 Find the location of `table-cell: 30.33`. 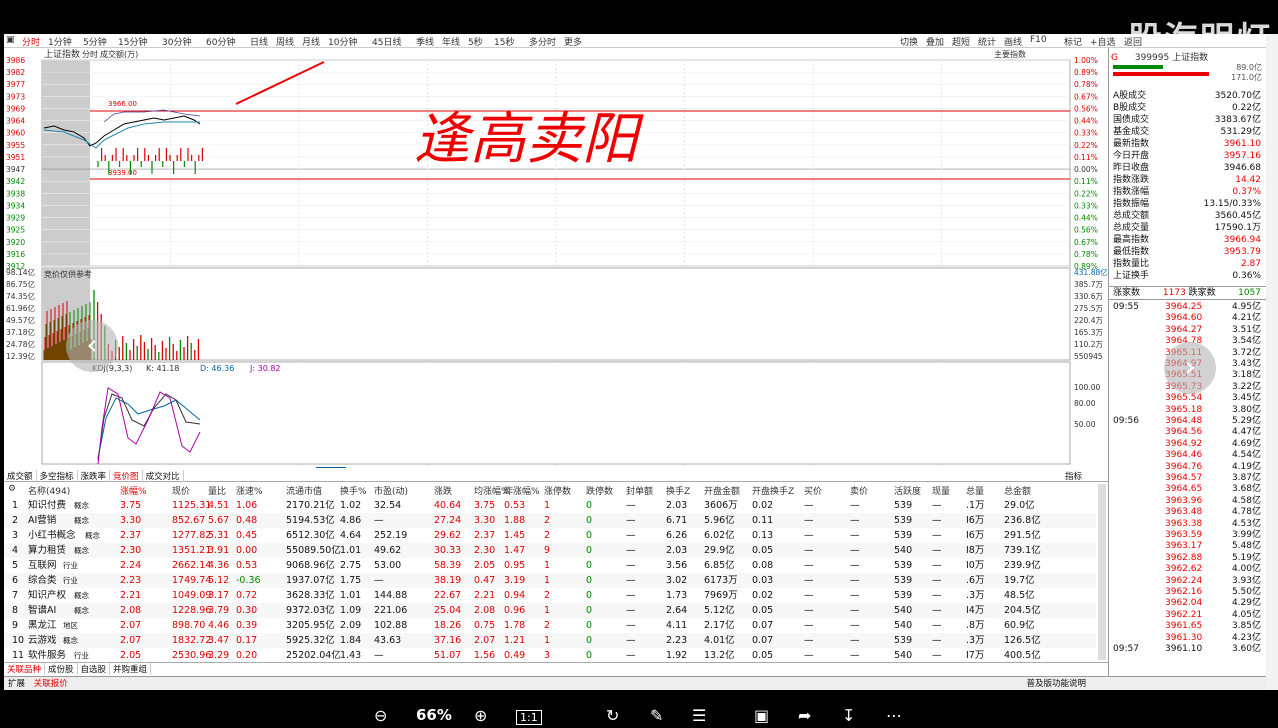

table-cell: 30.33 is located at coordinates (448, 550).